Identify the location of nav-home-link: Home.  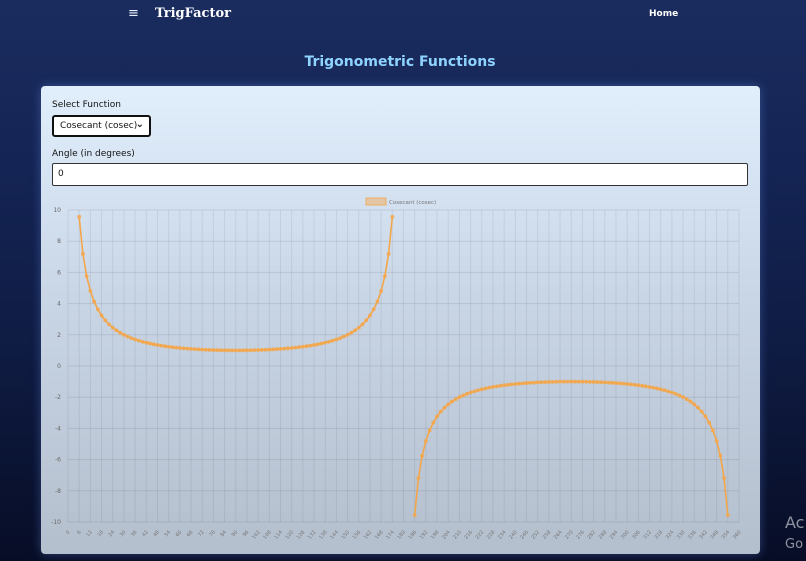
(663, 14).